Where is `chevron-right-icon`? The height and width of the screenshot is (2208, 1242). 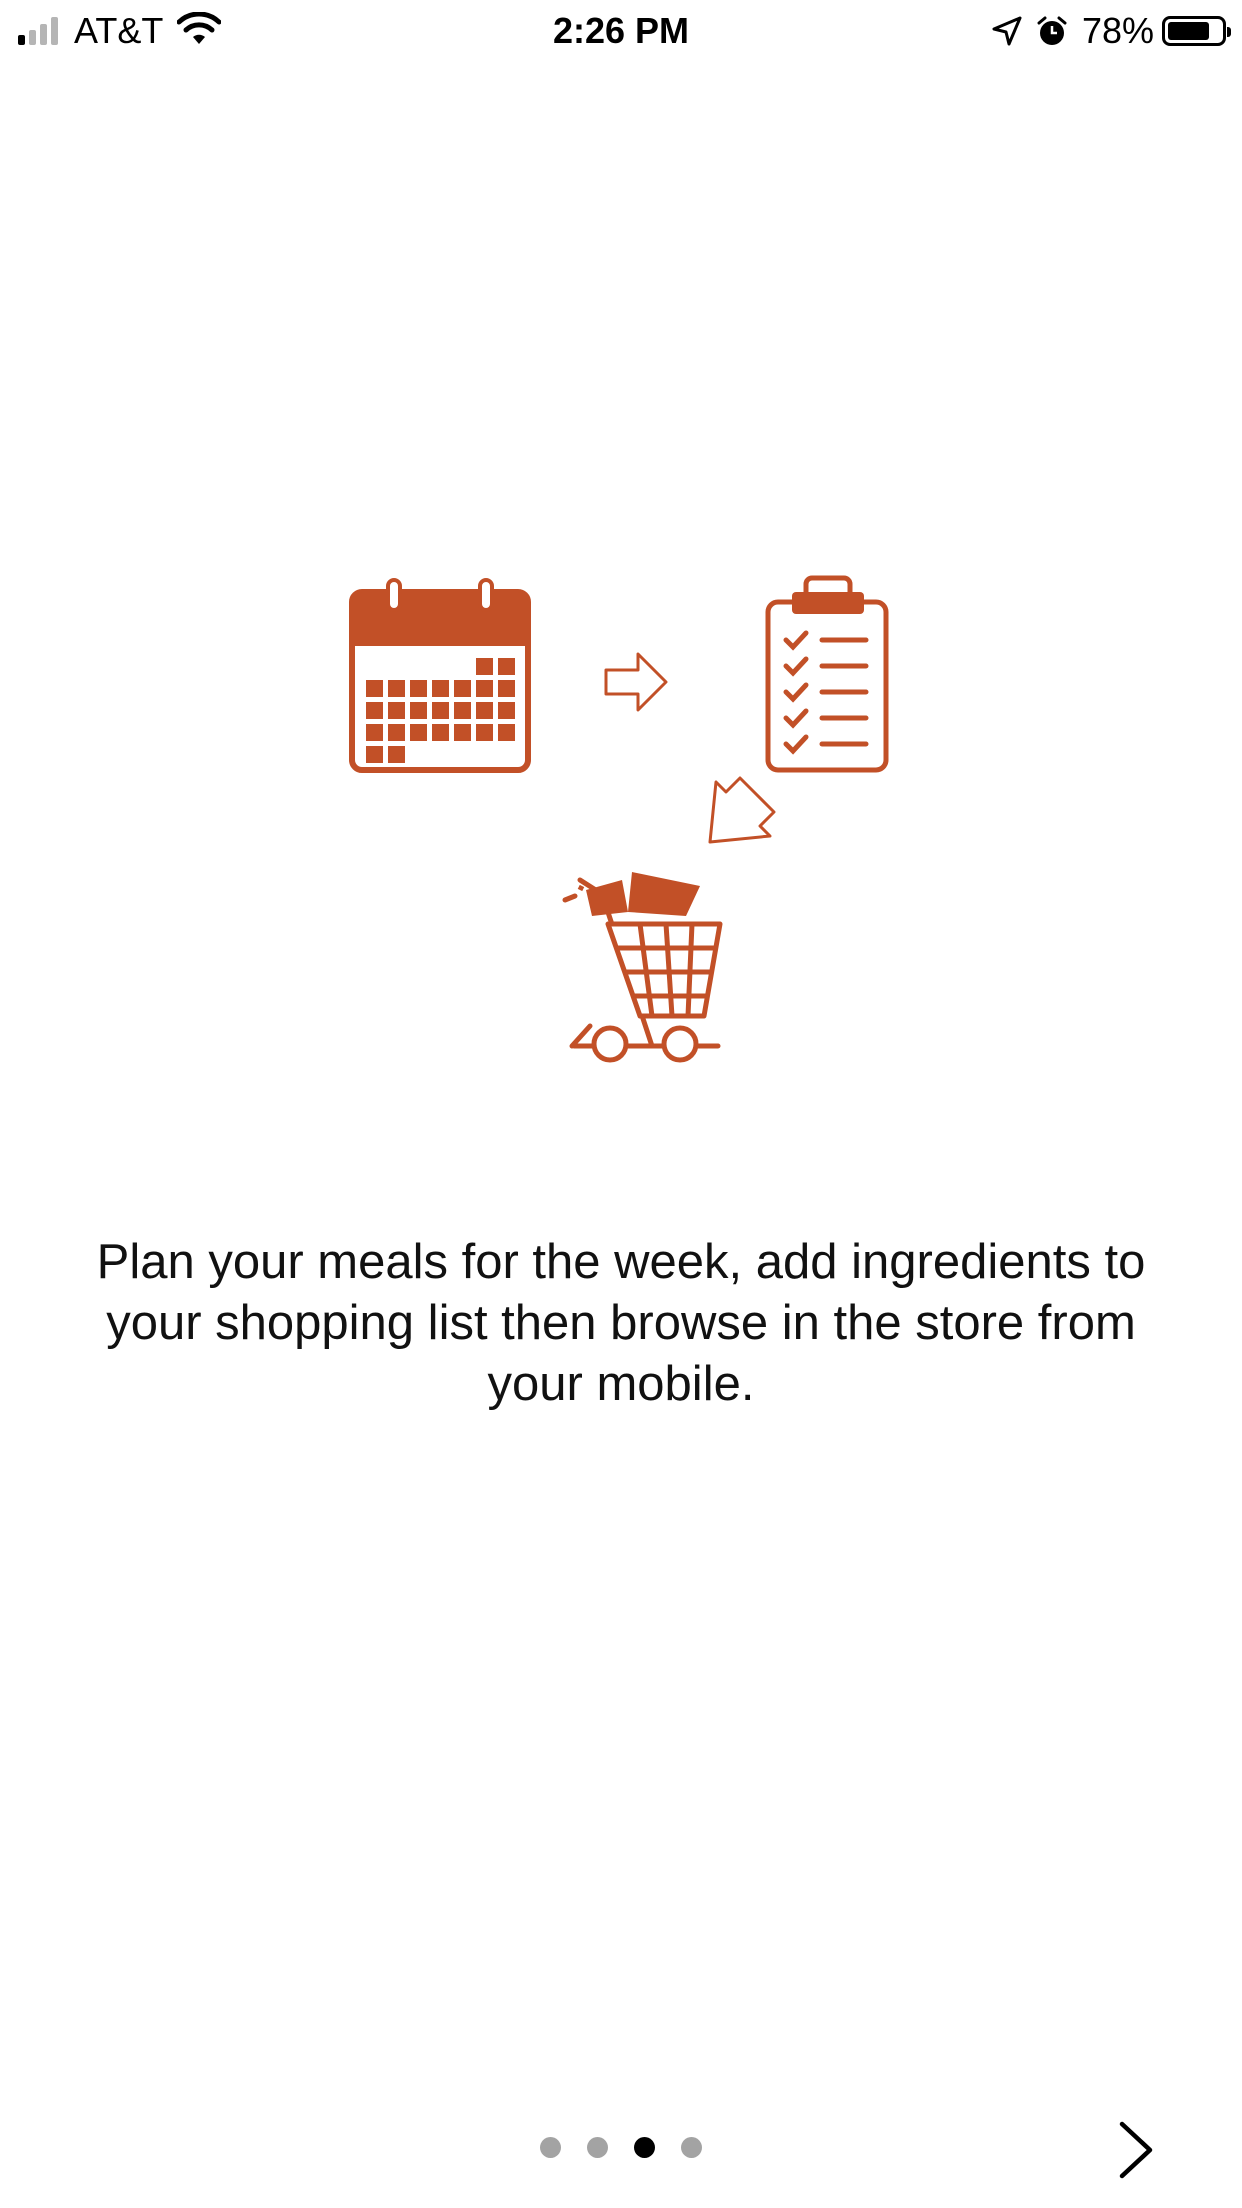
chevron-right-icon is located at coordinates (1136, 2150).